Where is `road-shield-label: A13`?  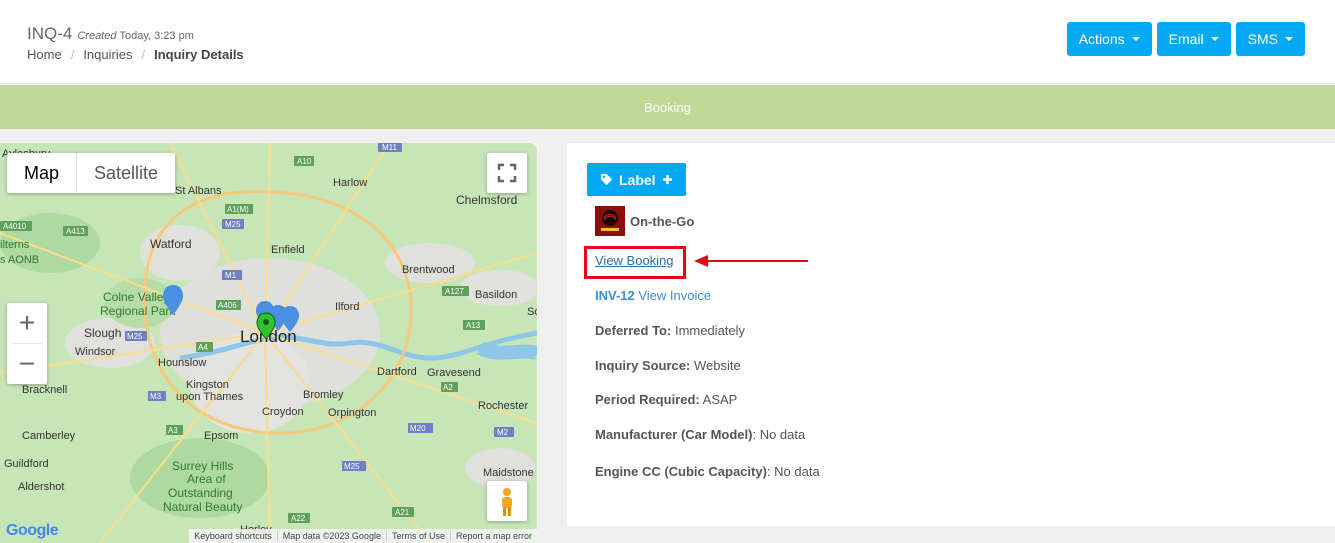
road-shield-label: A13 is located at coordinates (473, 325).